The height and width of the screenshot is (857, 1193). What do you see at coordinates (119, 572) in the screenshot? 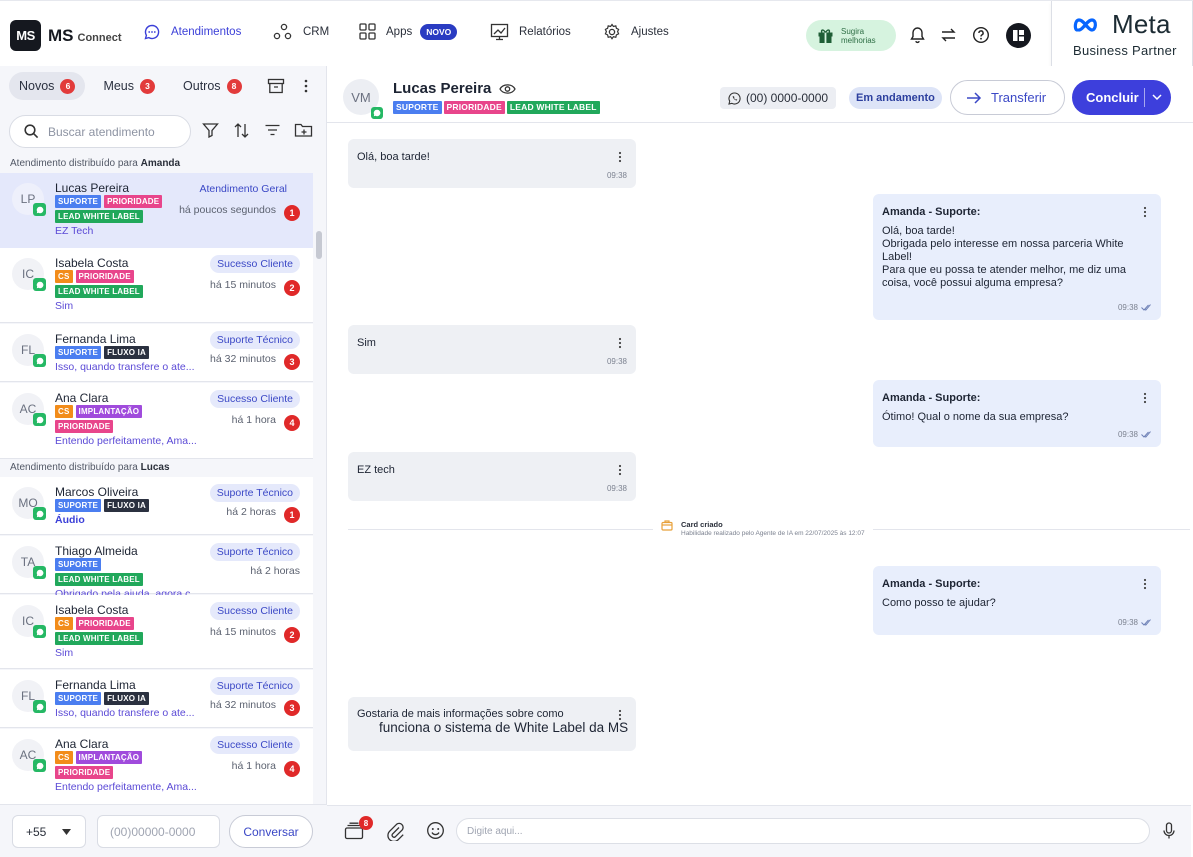
I see `contact-tags: SUPORTE LEAD WHITE LABEL` at bounding box center [119, 572].